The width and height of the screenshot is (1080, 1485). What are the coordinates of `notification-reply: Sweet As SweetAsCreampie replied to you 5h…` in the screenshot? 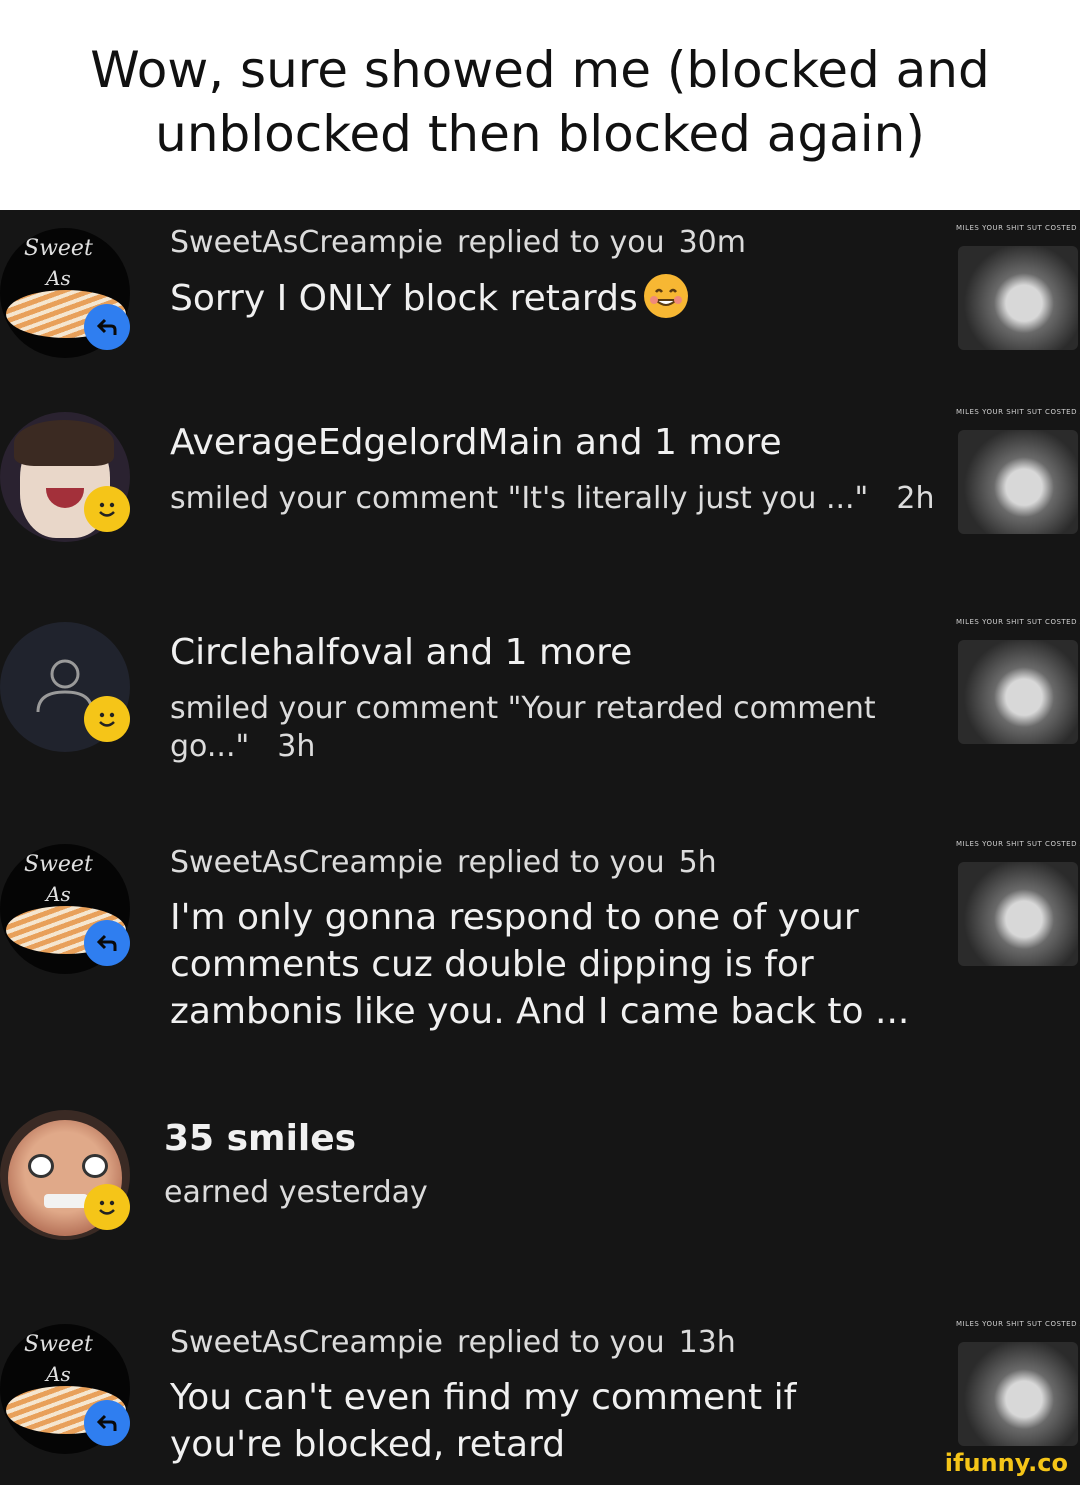 It's located at (540, 940).